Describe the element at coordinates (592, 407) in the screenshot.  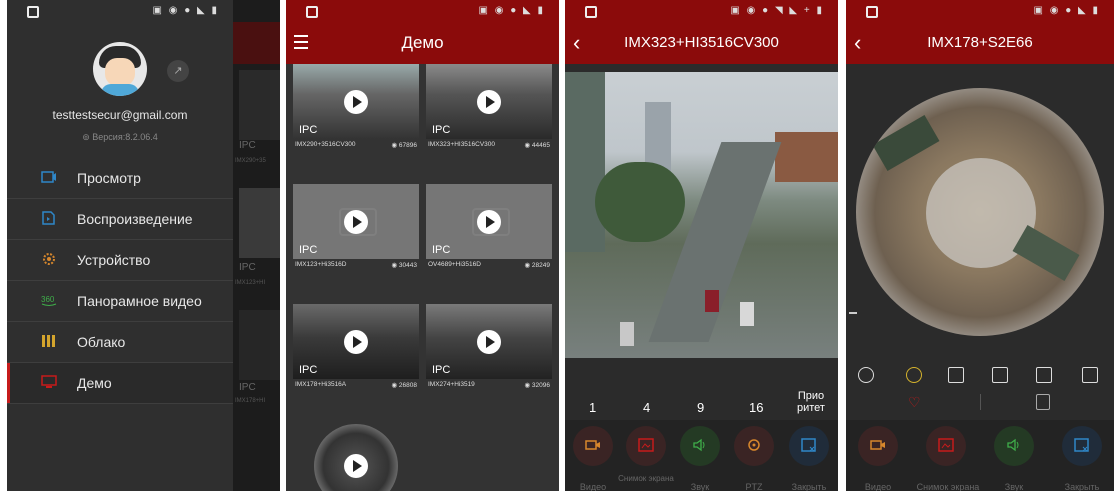
I see `split-1: 1` at that location.